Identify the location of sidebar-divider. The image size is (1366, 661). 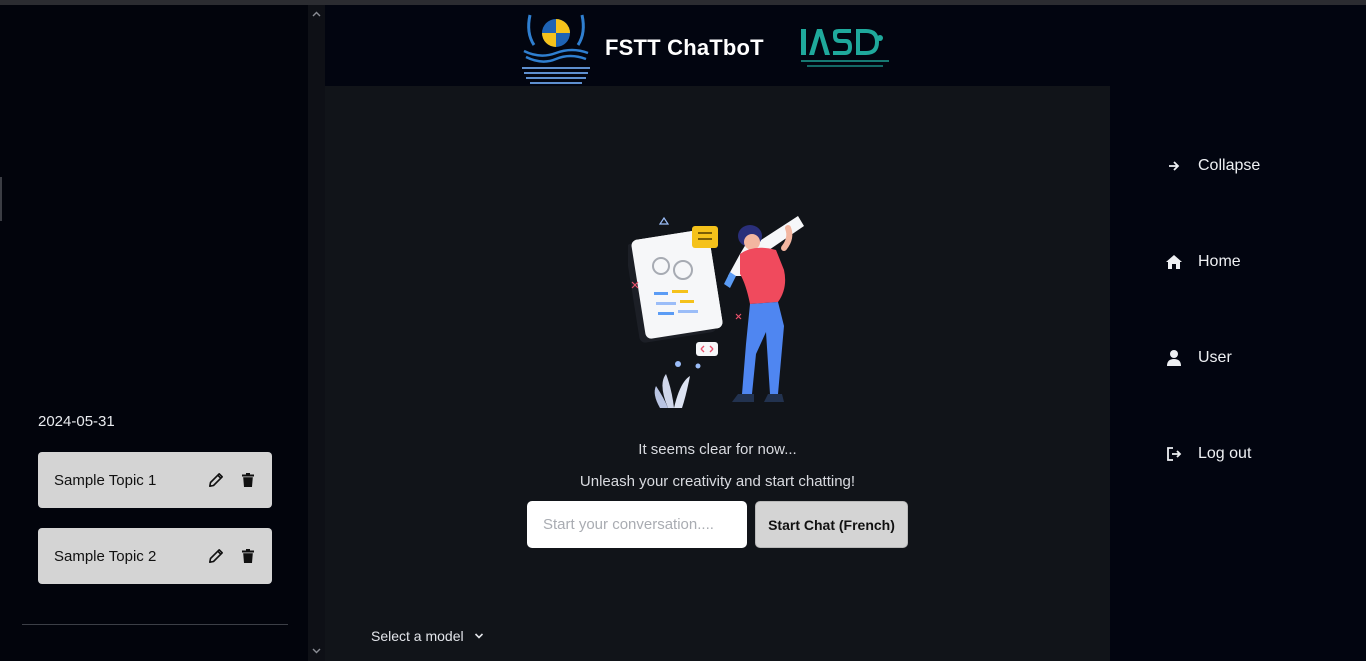
(155, 624).